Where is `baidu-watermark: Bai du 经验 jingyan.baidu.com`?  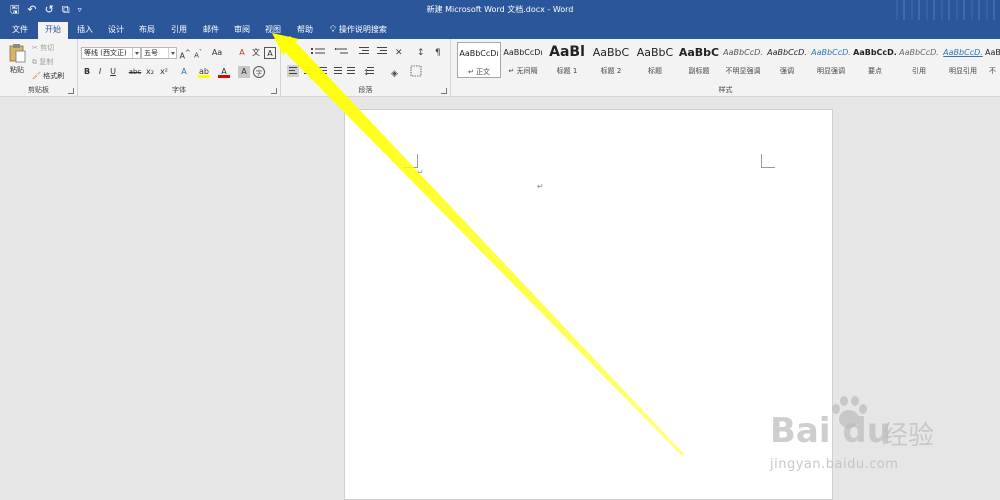 baidu-watermark: Bai du 经验 jingyan.baidu.com is located at coordinates (880, 440).